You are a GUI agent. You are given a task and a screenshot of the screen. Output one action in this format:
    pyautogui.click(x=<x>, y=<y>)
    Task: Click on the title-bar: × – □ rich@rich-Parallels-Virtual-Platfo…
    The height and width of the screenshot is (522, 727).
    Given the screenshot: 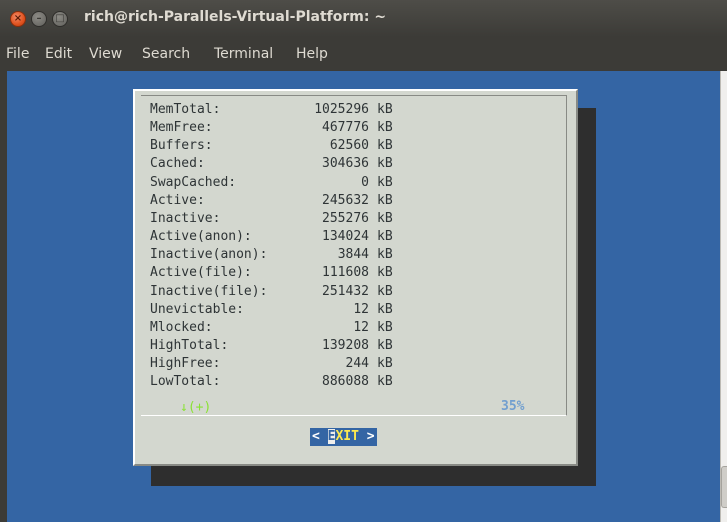 What is the action you would take?
    pyautogui.click(x=363, y=18)
    